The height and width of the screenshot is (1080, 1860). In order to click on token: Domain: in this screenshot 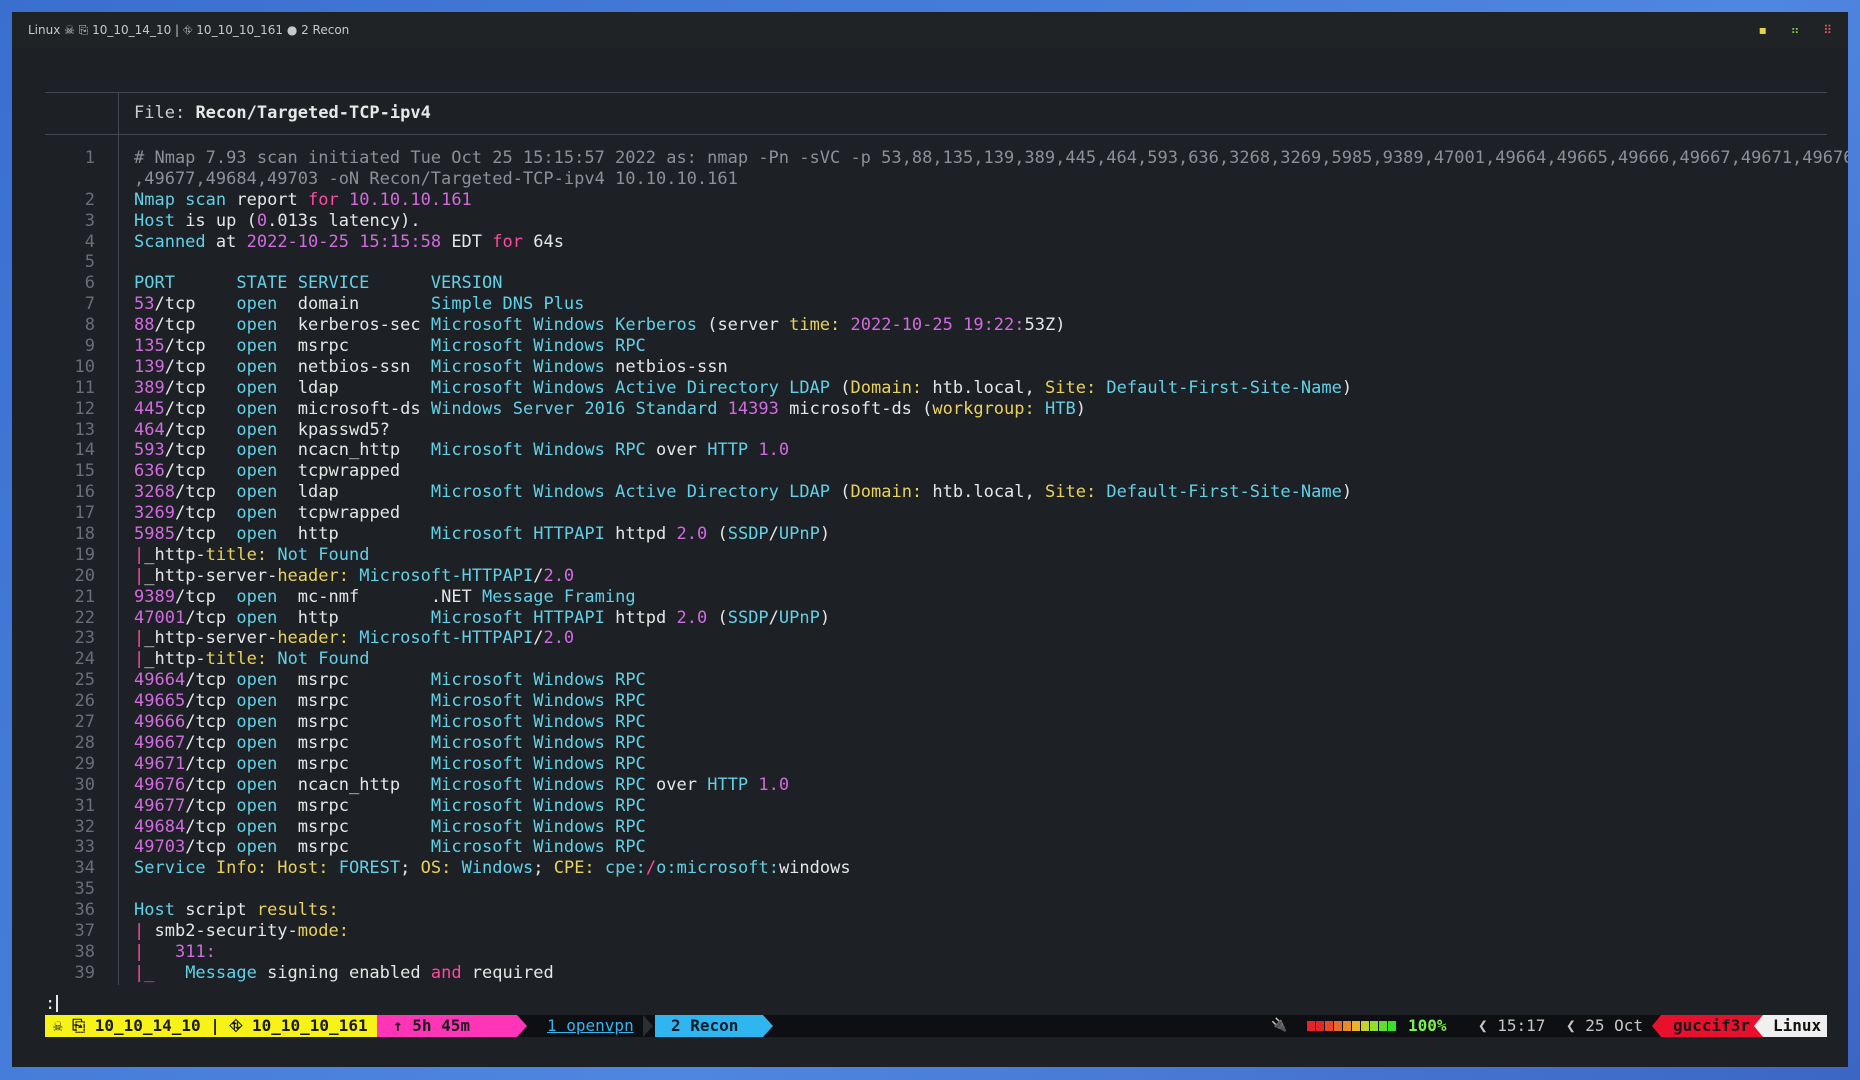, I will do `click(891, 387)`.